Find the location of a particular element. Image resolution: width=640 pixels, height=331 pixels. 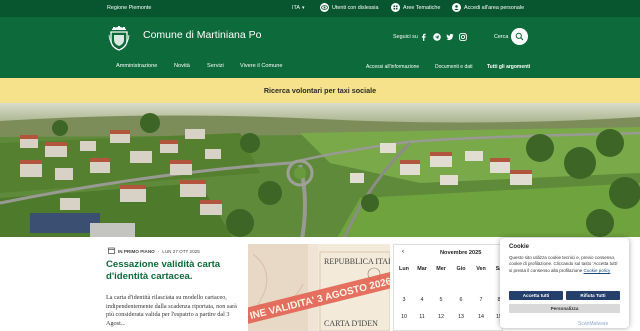

weekday-label: Mer is located at coordinates (441, 269).